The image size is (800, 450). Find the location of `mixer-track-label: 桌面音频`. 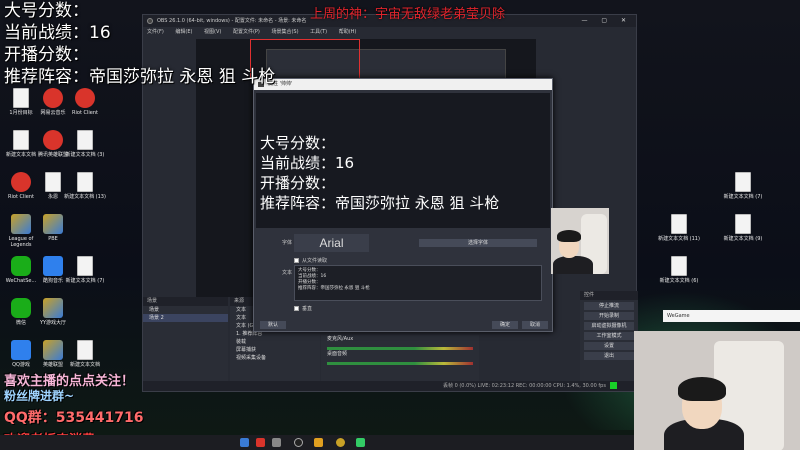

mixer-track-label: 桌面音频 is located at coordinates (337, 354).